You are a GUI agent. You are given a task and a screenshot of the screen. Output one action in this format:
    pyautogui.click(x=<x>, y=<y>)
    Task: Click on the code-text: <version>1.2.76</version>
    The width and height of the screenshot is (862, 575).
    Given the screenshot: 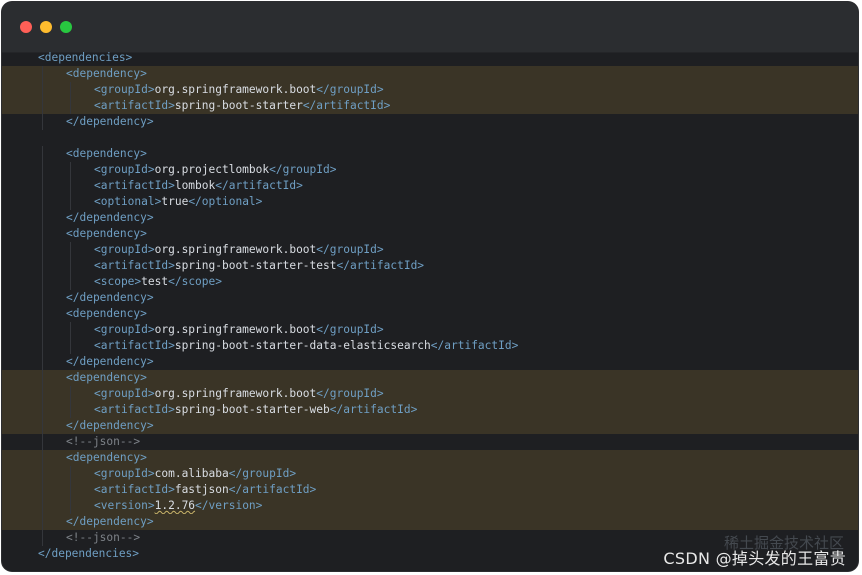 What is the action you would take?
    pyautogui.click(x=178, y=506)
    